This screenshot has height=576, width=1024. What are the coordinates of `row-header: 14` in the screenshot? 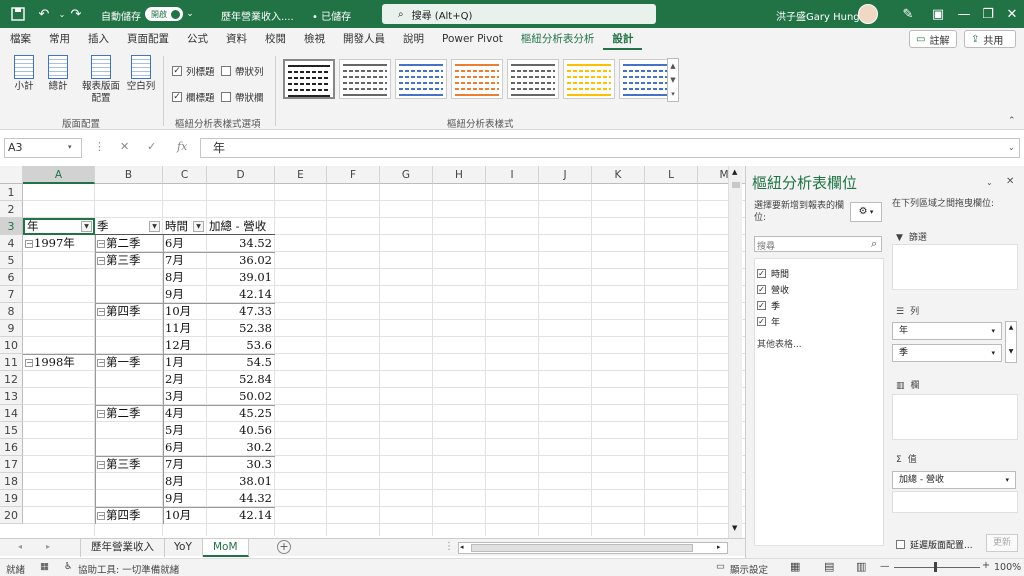 It's located at (11, 413).